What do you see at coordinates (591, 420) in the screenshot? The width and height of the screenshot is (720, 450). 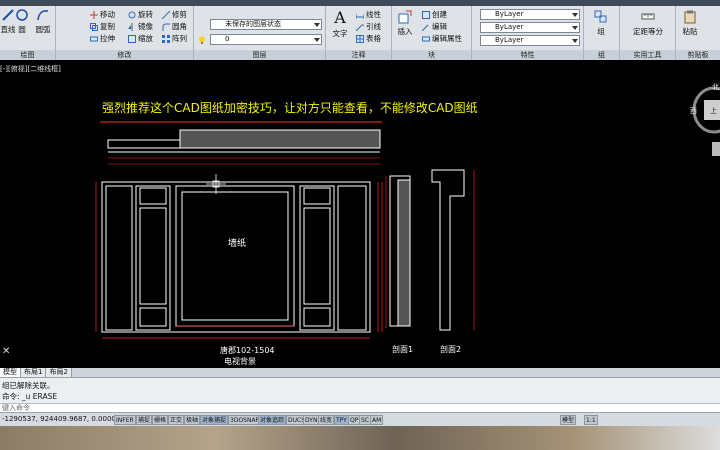 I see `annotation-scale-button: 1:1` at bounding box center [591, 420].